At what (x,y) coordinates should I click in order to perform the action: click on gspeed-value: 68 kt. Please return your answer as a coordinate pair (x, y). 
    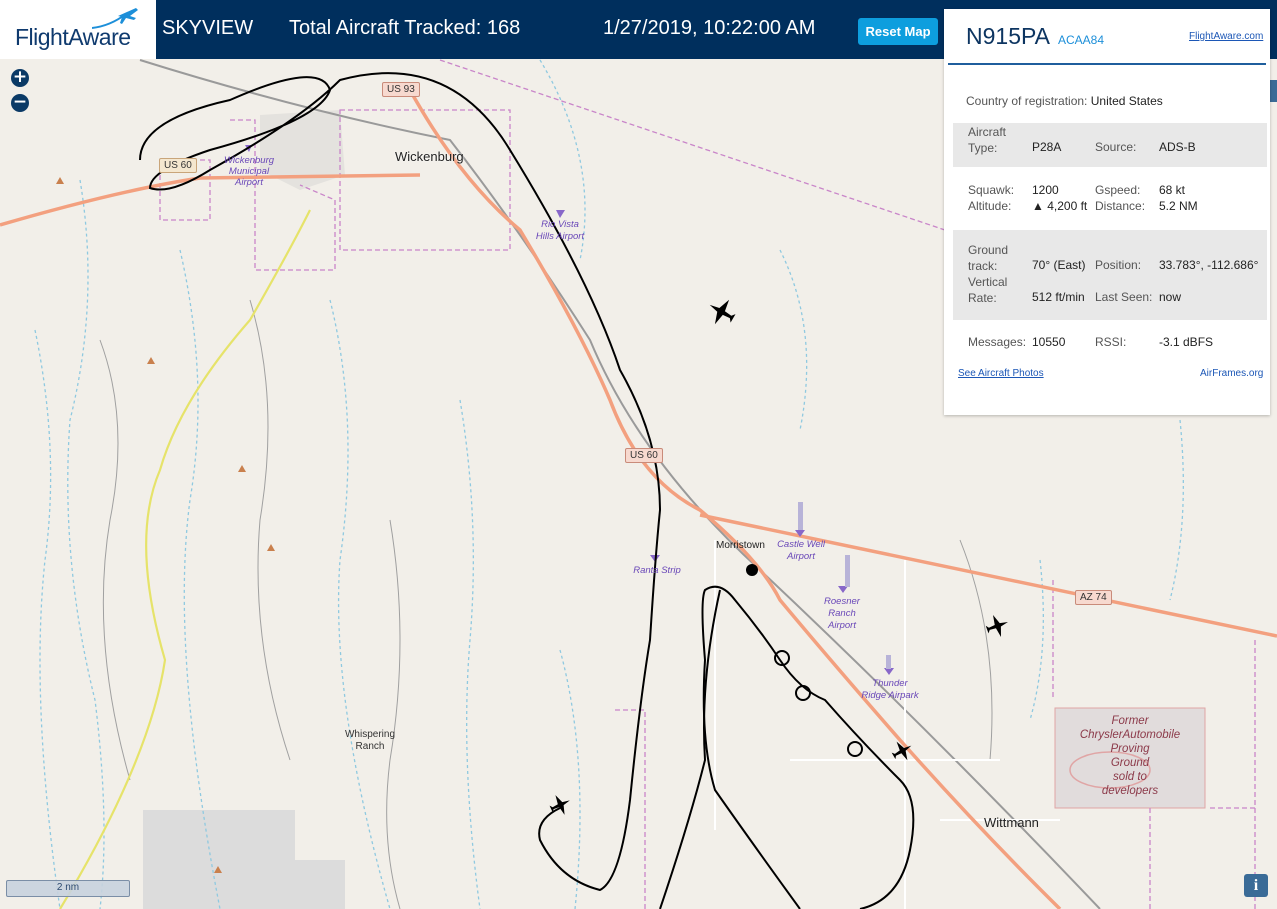
    Looking at the image, I should click on (1172, 190).